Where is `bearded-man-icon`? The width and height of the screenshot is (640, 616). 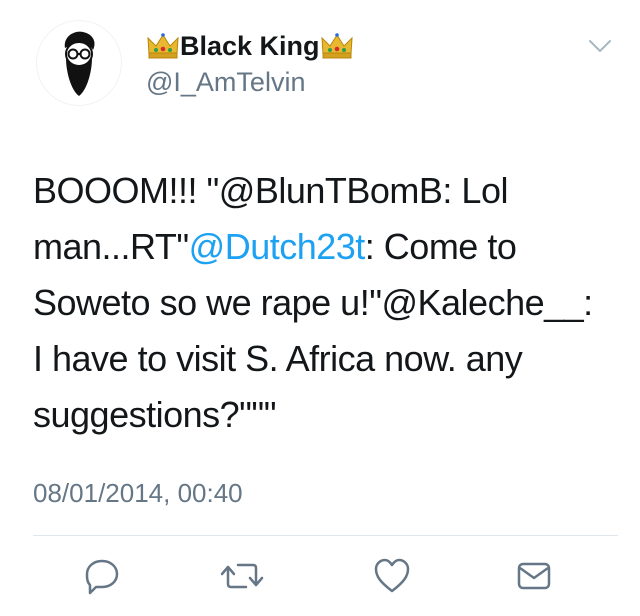
bearded-man-icon is located at coordinates (79, 63).